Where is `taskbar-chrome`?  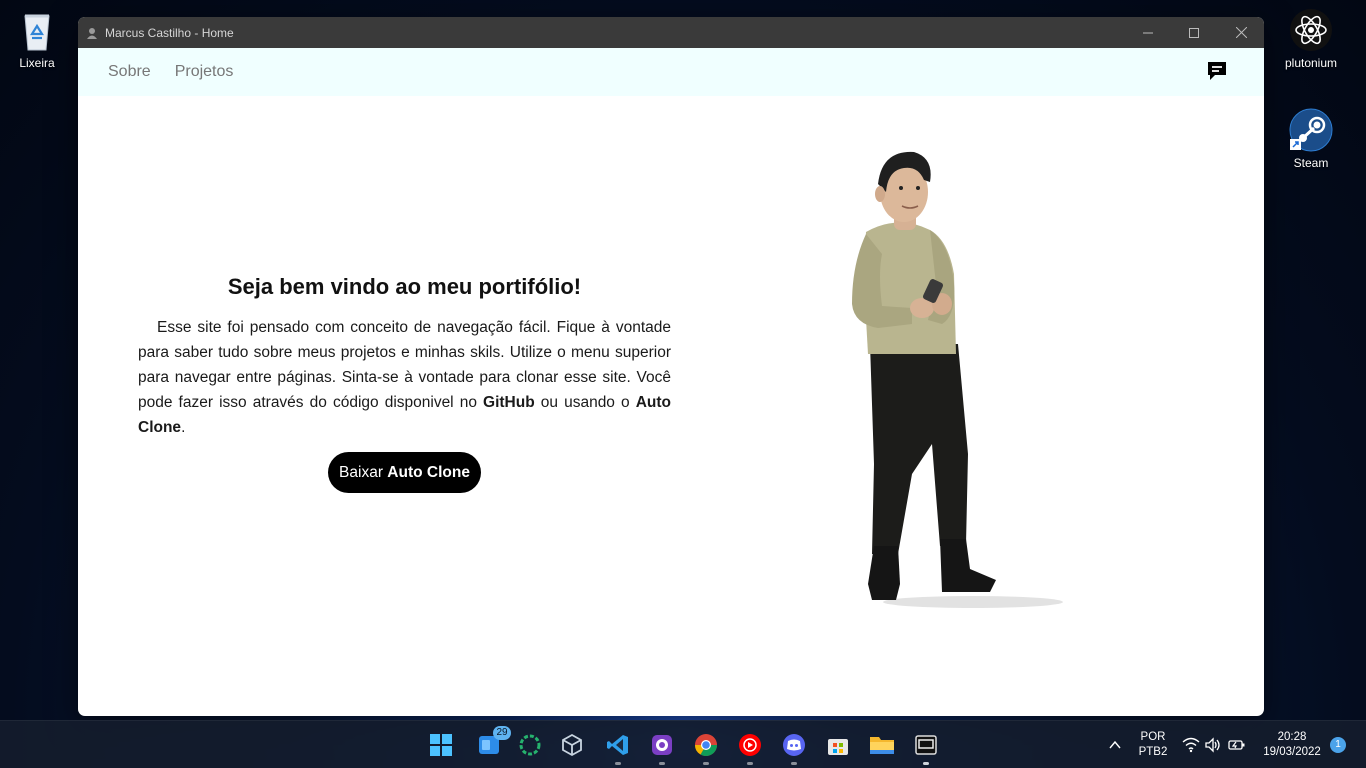
taskbar-chrome is located at coordinates (706, 747).